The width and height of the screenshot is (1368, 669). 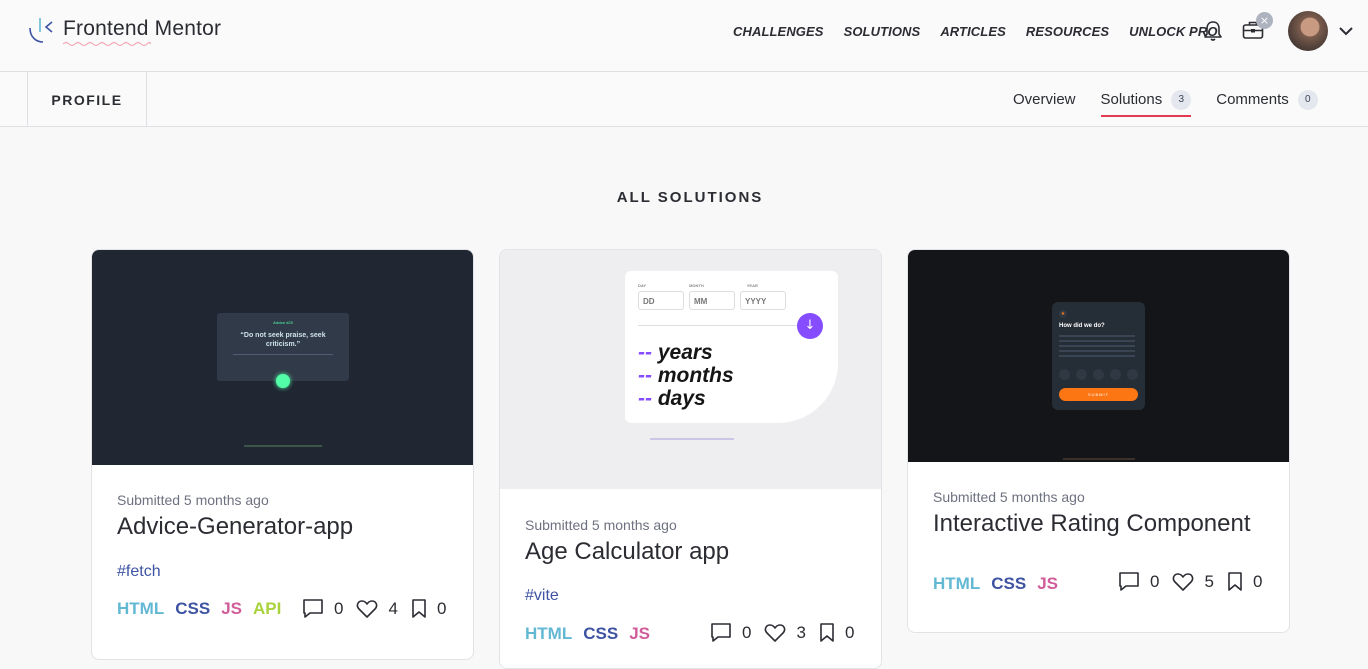 I want to click on likes-stat: 4, so click(x=377, y=609).